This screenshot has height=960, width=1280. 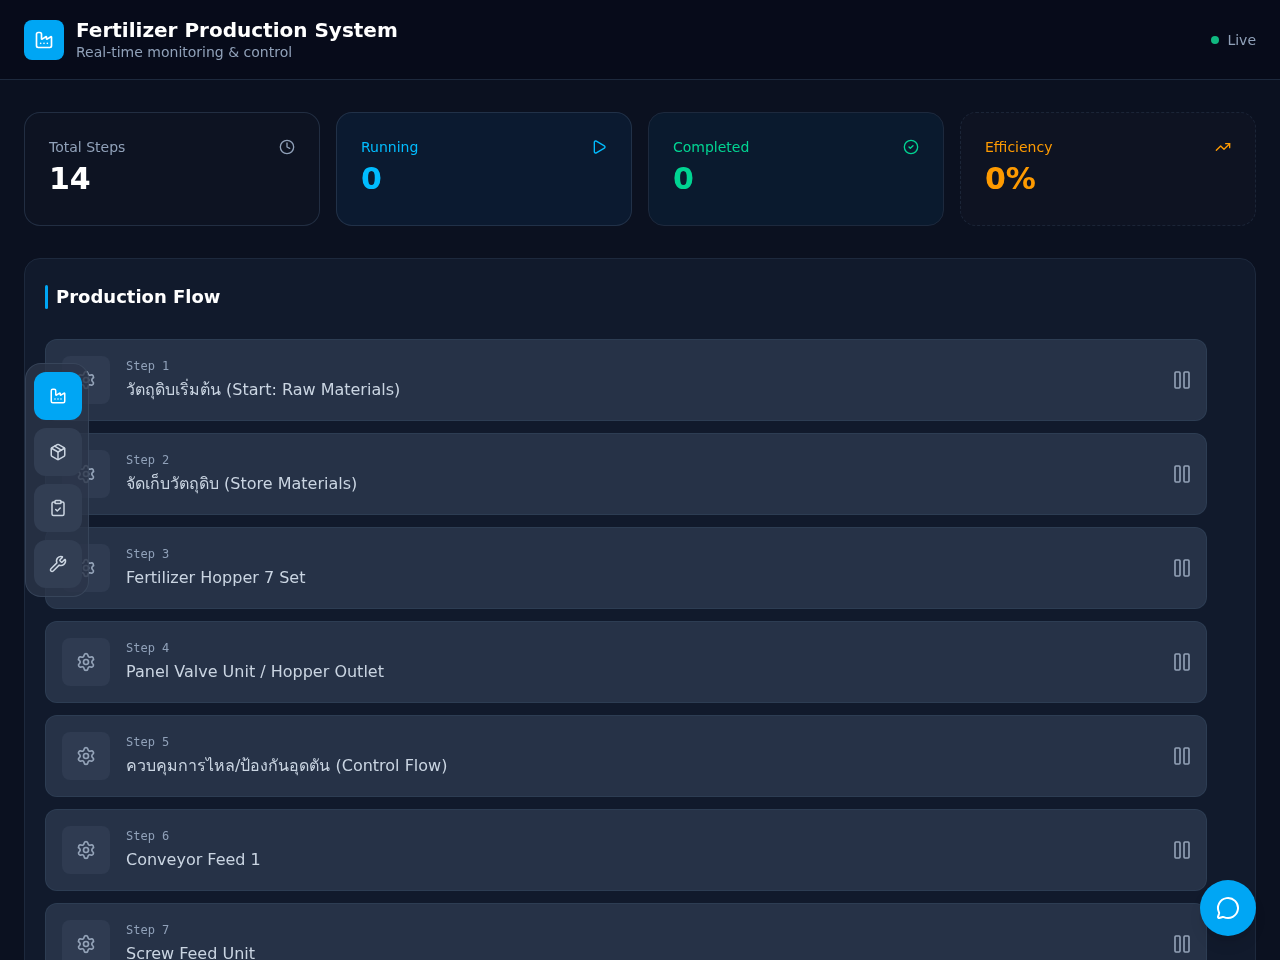 What do you see at coordinates (148, 554) in the screenshot?
I see `step-number: Step 3` at bounding box center [148, 554].